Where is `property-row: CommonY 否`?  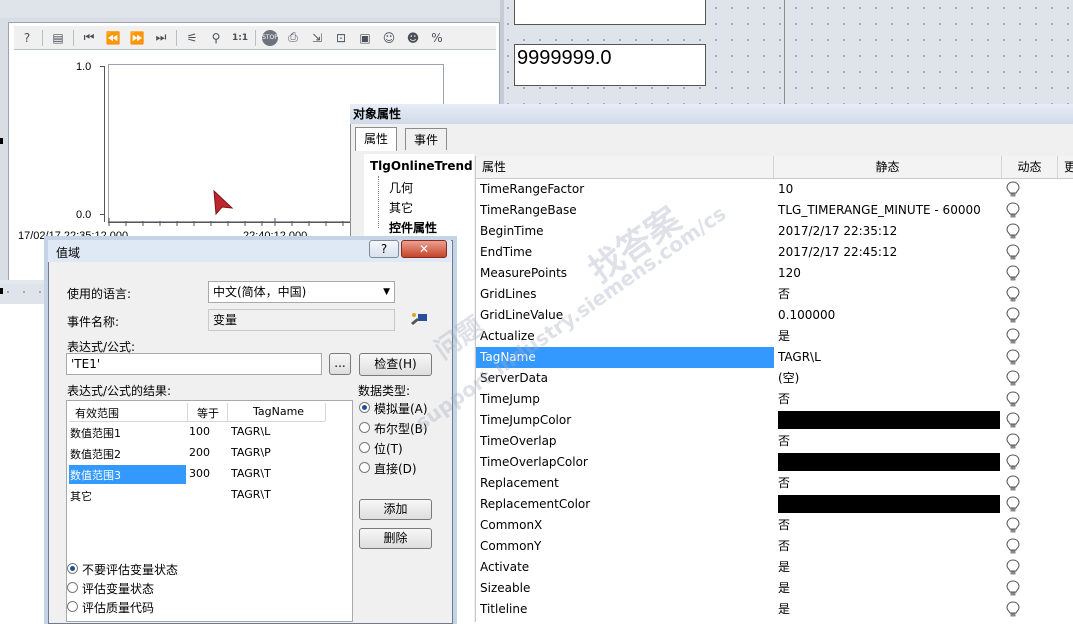 property-row: CommonY 否 is located at coordinates (774, 546).